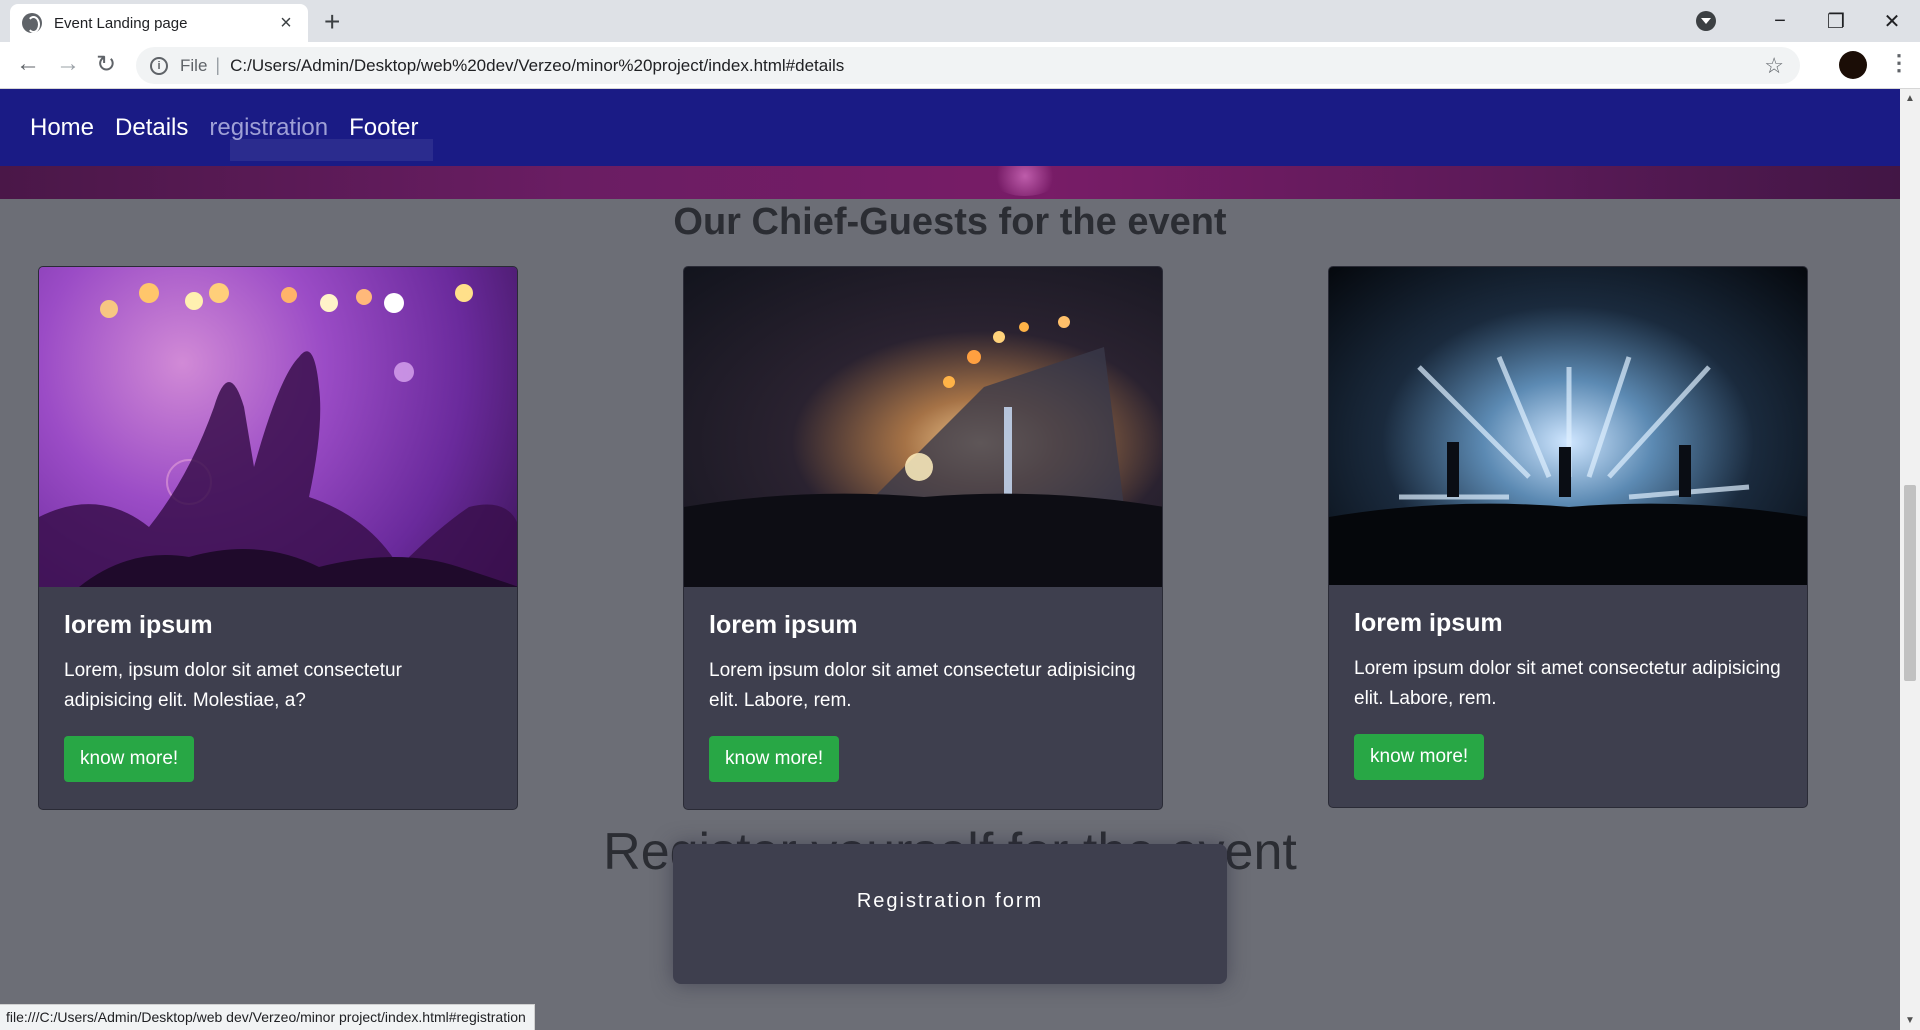 The height and width of the screenshot is (1030, 1920). Describe the element at coordinates (1853, 65) in the screenshot. I see `profile-avatar` at that location.